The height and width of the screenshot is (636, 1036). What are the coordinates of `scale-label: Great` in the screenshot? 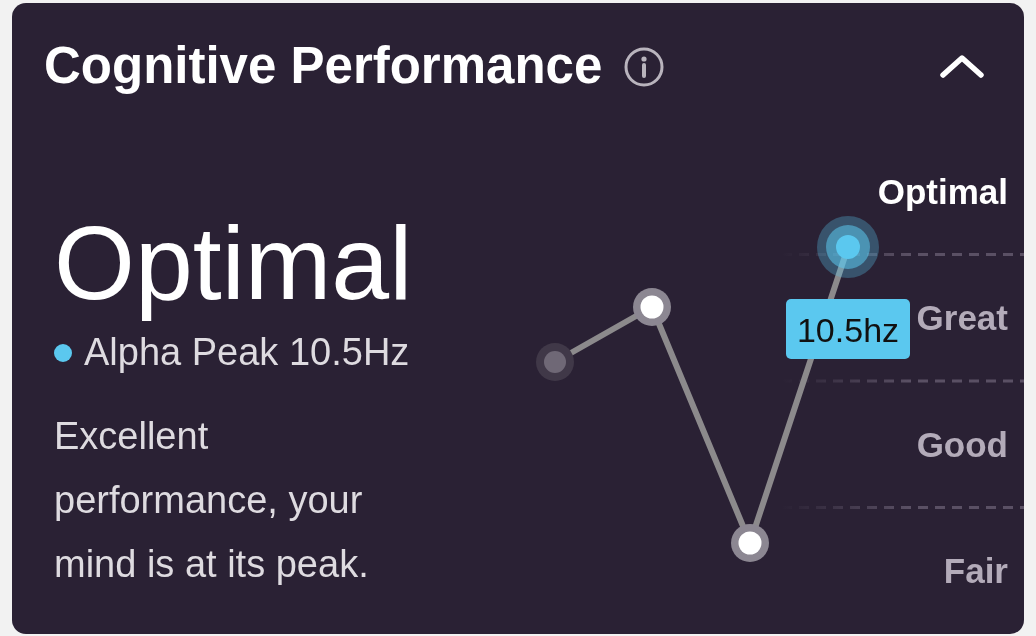 It's located at (962, 318).